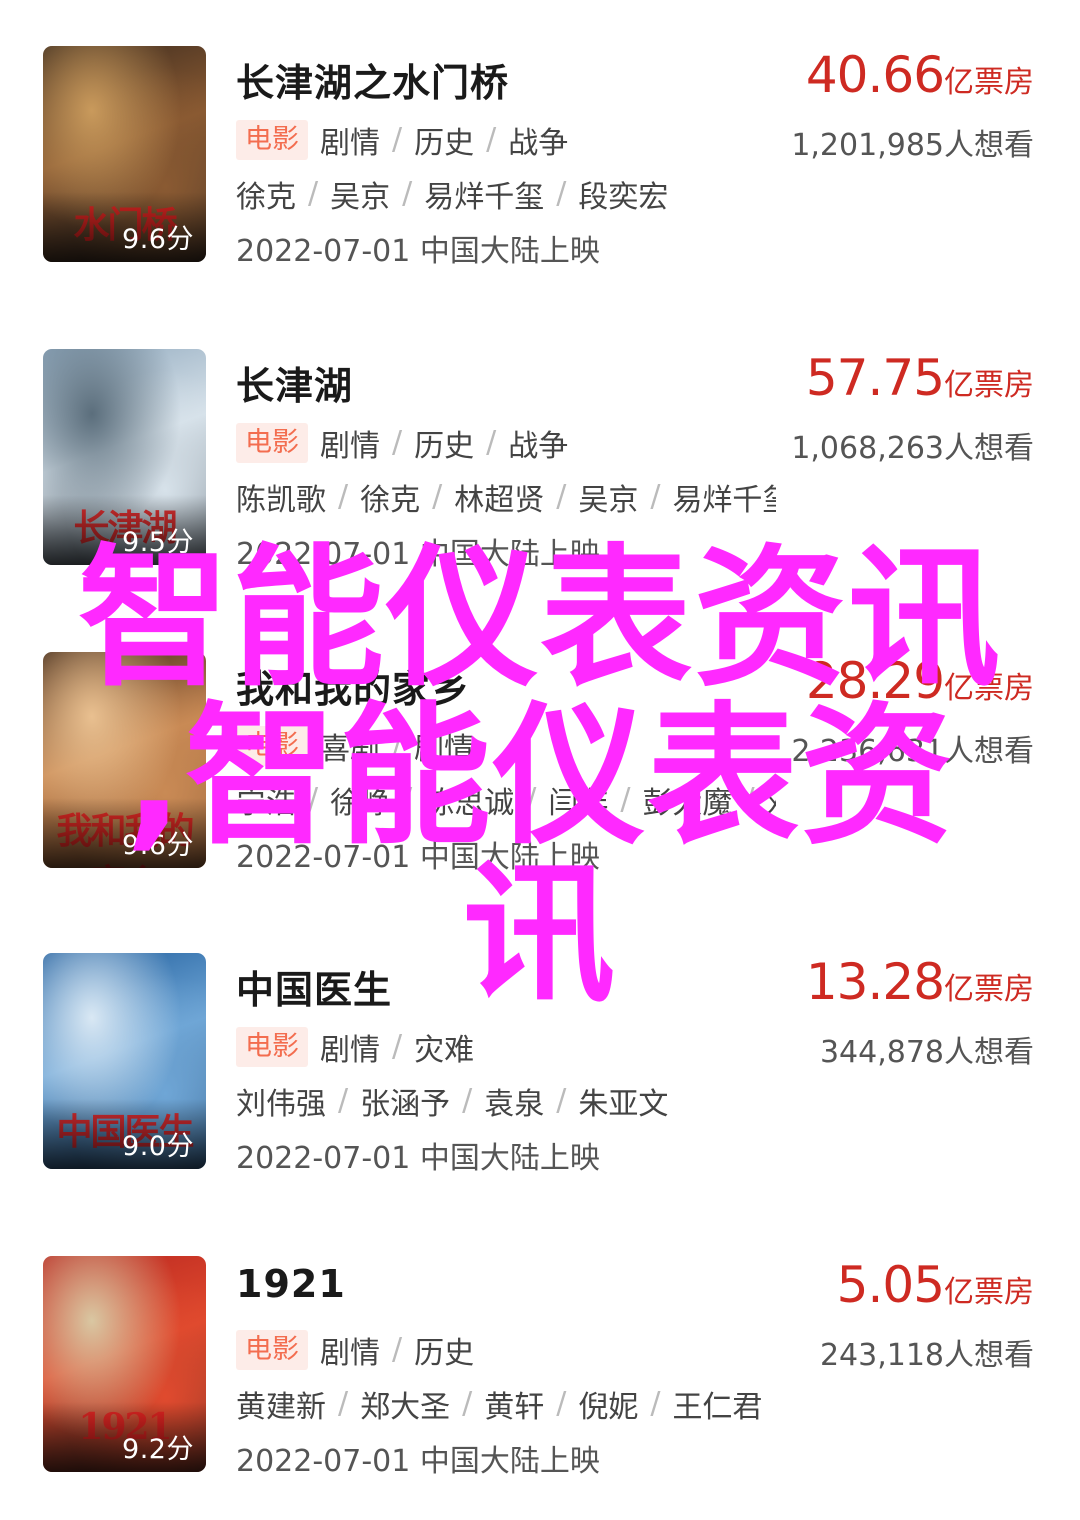 This screenshot has height=1520, width=1080. I want to click on movie-poster: 长津湖9.5分, so click(124, 457).